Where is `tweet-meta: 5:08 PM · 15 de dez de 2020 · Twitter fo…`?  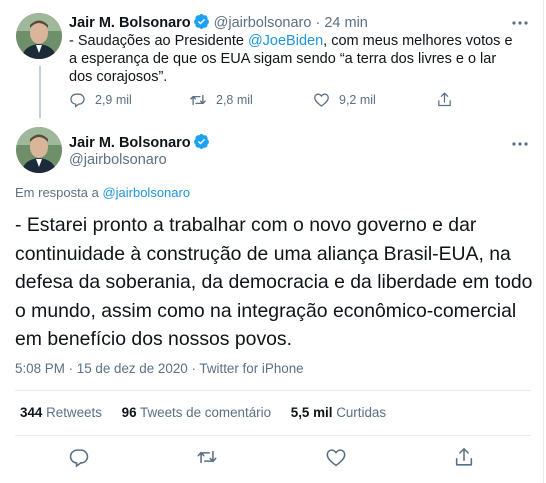
tweet-meta: 5:08 PM · 15 de dez de 2020 · Twitter fo… is located at coordinates (159, 368).